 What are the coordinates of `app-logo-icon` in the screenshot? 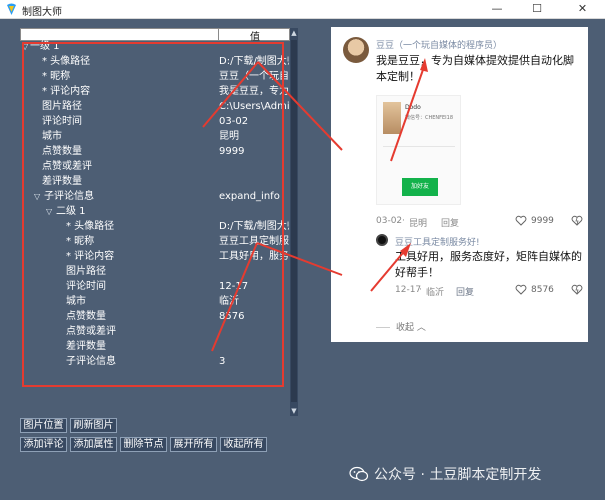 It's located at (11, 9).